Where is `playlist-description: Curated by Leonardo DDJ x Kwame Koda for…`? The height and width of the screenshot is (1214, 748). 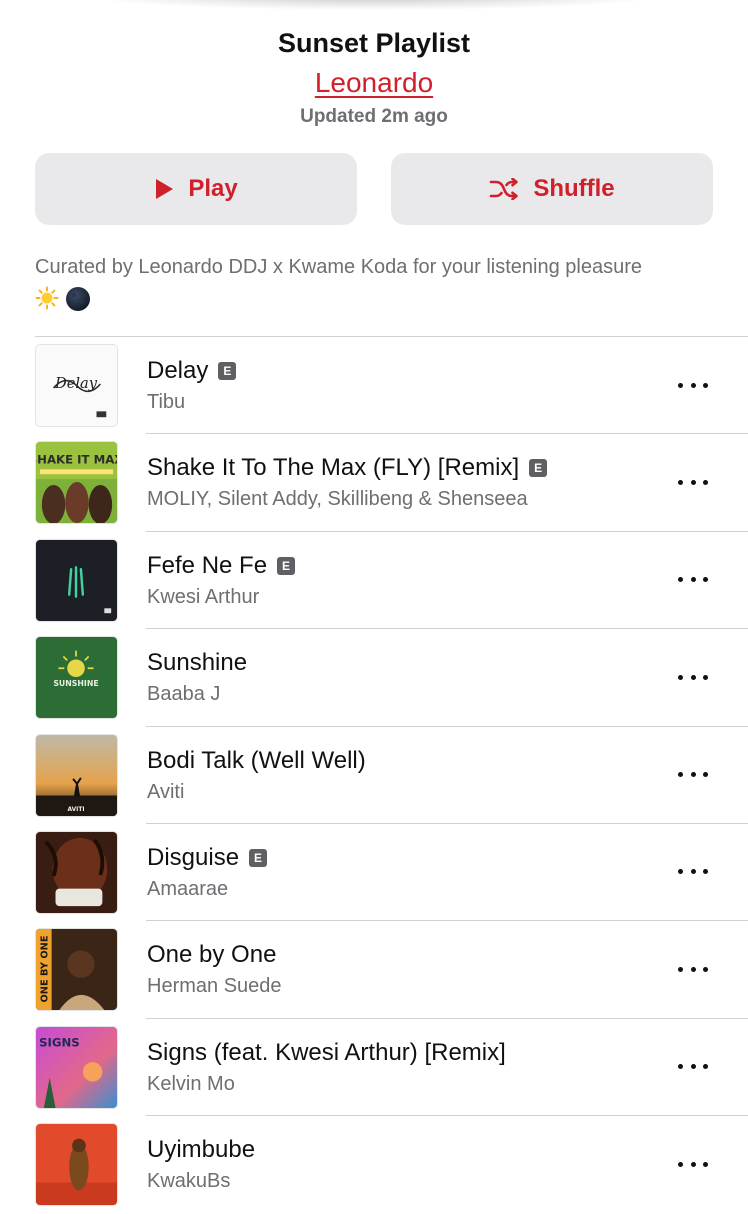
playlist-description: Curated by Leonardo DDJ x Kwame Koda for… is located at coordinates (385, 286).